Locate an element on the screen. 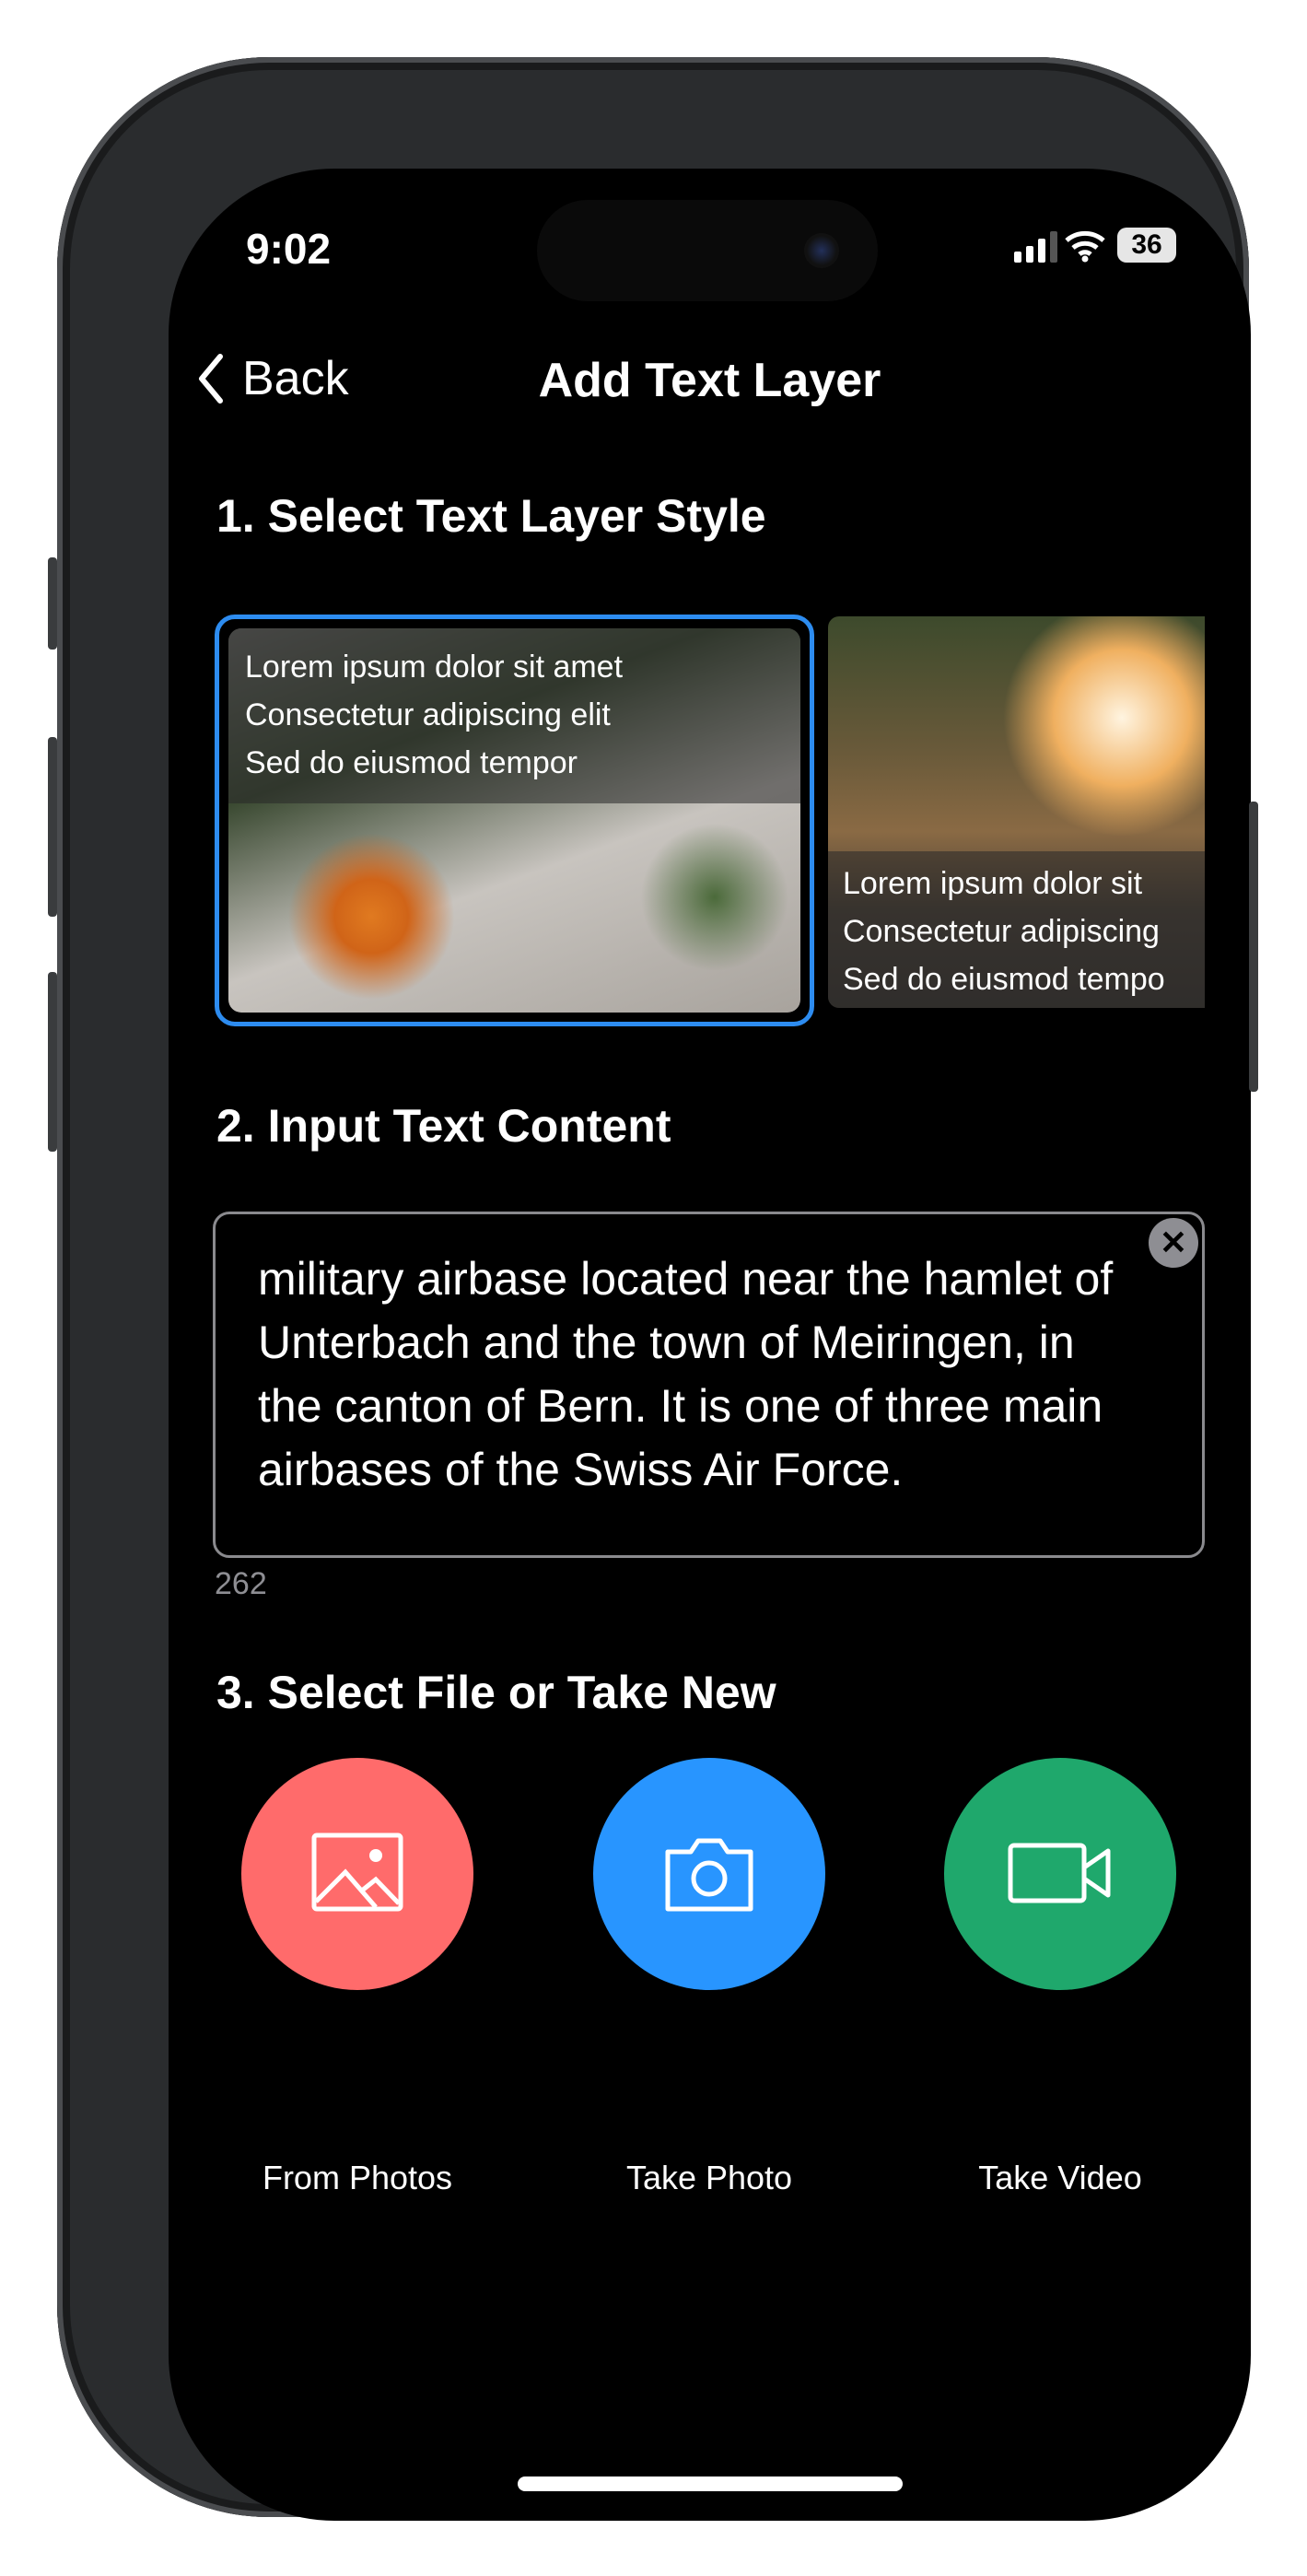  style-preview-image is located at coordinates (1103, 726).